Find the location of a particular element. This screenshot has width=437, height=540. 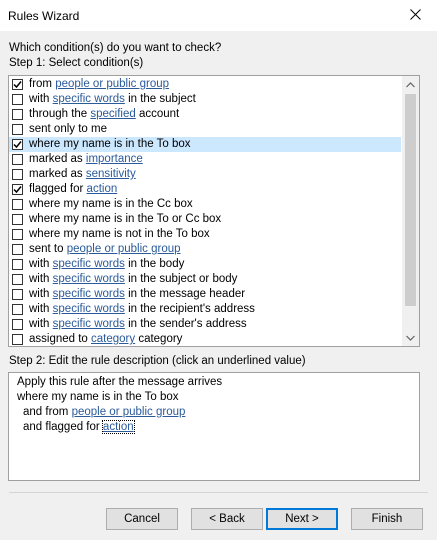

condition-row: with specific words in the subject is located at coordinates (205, 99).